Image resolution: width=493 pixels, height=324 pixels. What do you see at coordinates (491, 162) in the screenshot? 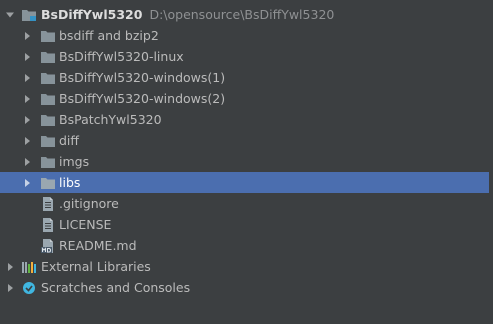
I see `vertical-scrollbar` at bounding box center [491, 162].